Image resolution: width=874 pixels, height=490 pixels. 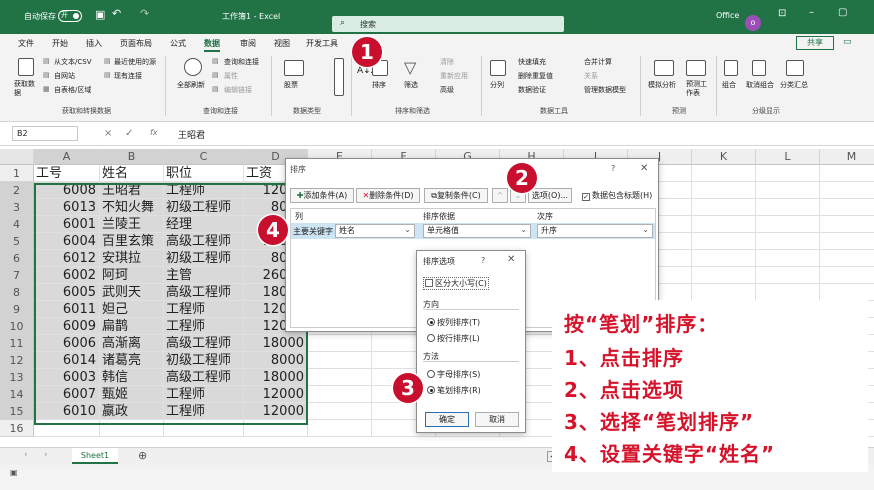 I want to click on table-cell: 6004, so click(x=67, y=241).